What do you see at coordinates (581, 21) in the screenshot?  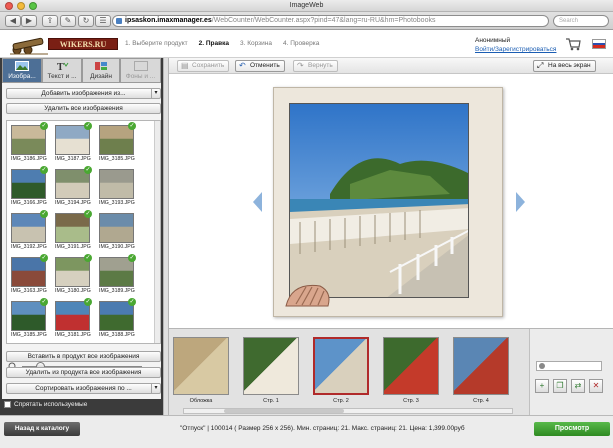 I see `browser-search-input: Search` at bounding box center [581, 21].